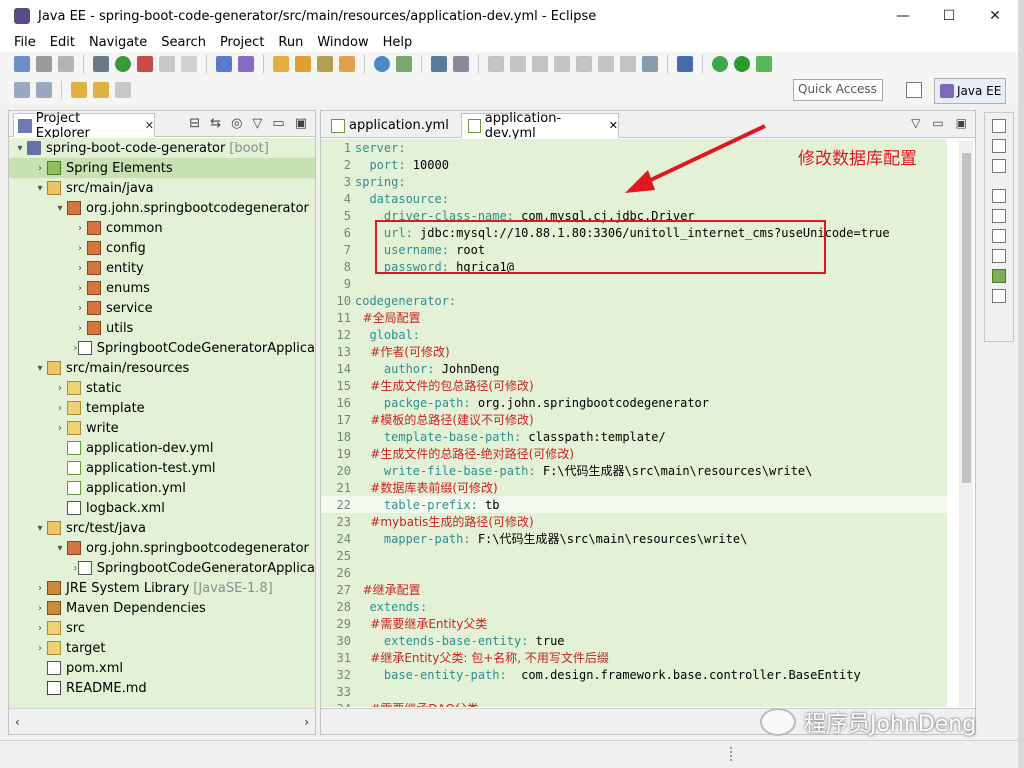  I want to click on scroll-right-icon: ›, so click(306, 722).